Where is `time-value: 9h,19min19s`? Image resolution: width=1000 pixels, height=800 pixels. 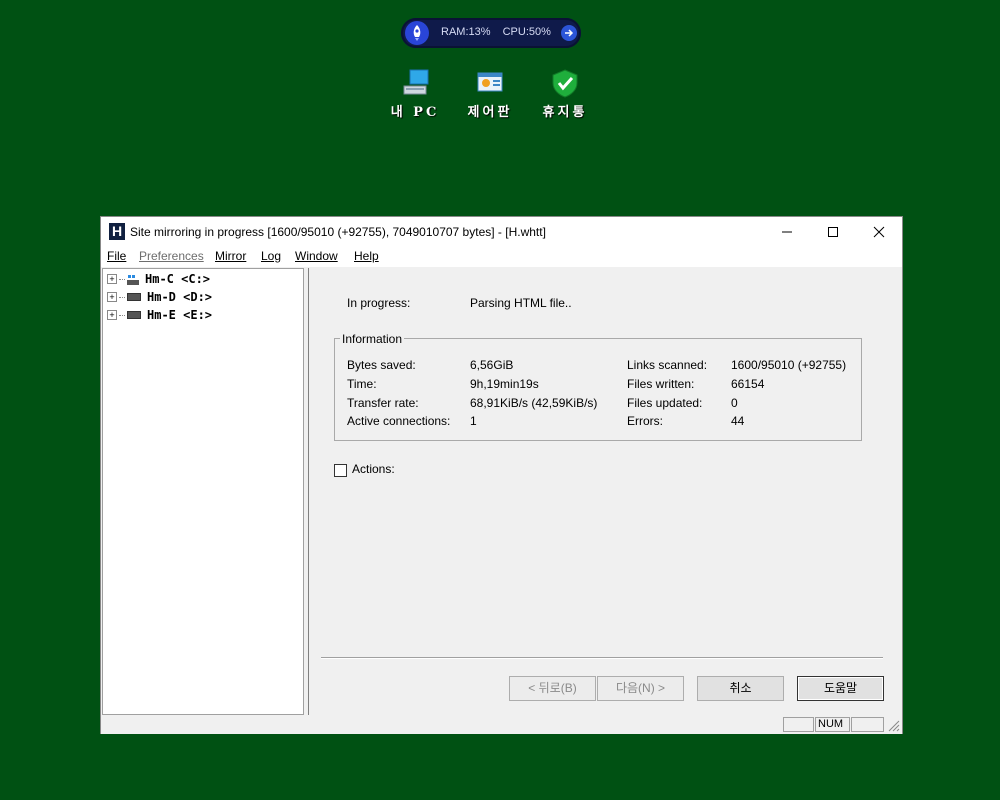
time-value: 9h,19min19s is located at coordinates (504, 384).